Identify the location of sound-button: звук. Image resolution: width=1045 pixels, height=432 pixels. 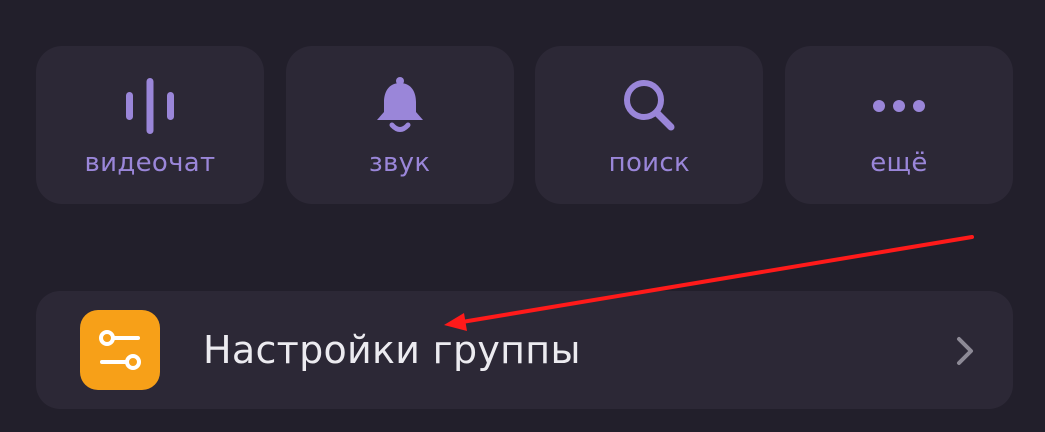
(399, 125).